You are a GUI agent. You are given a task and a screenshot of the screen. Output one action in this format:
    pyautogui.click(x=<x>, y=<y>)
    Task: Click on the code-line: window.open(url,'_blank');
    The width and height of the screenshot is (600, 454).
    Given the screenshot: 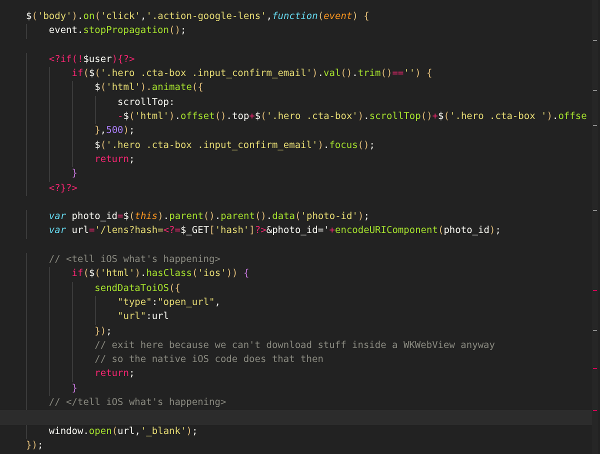 What is the action you would take?
    pyautogui.click(x=123, y=431)
    